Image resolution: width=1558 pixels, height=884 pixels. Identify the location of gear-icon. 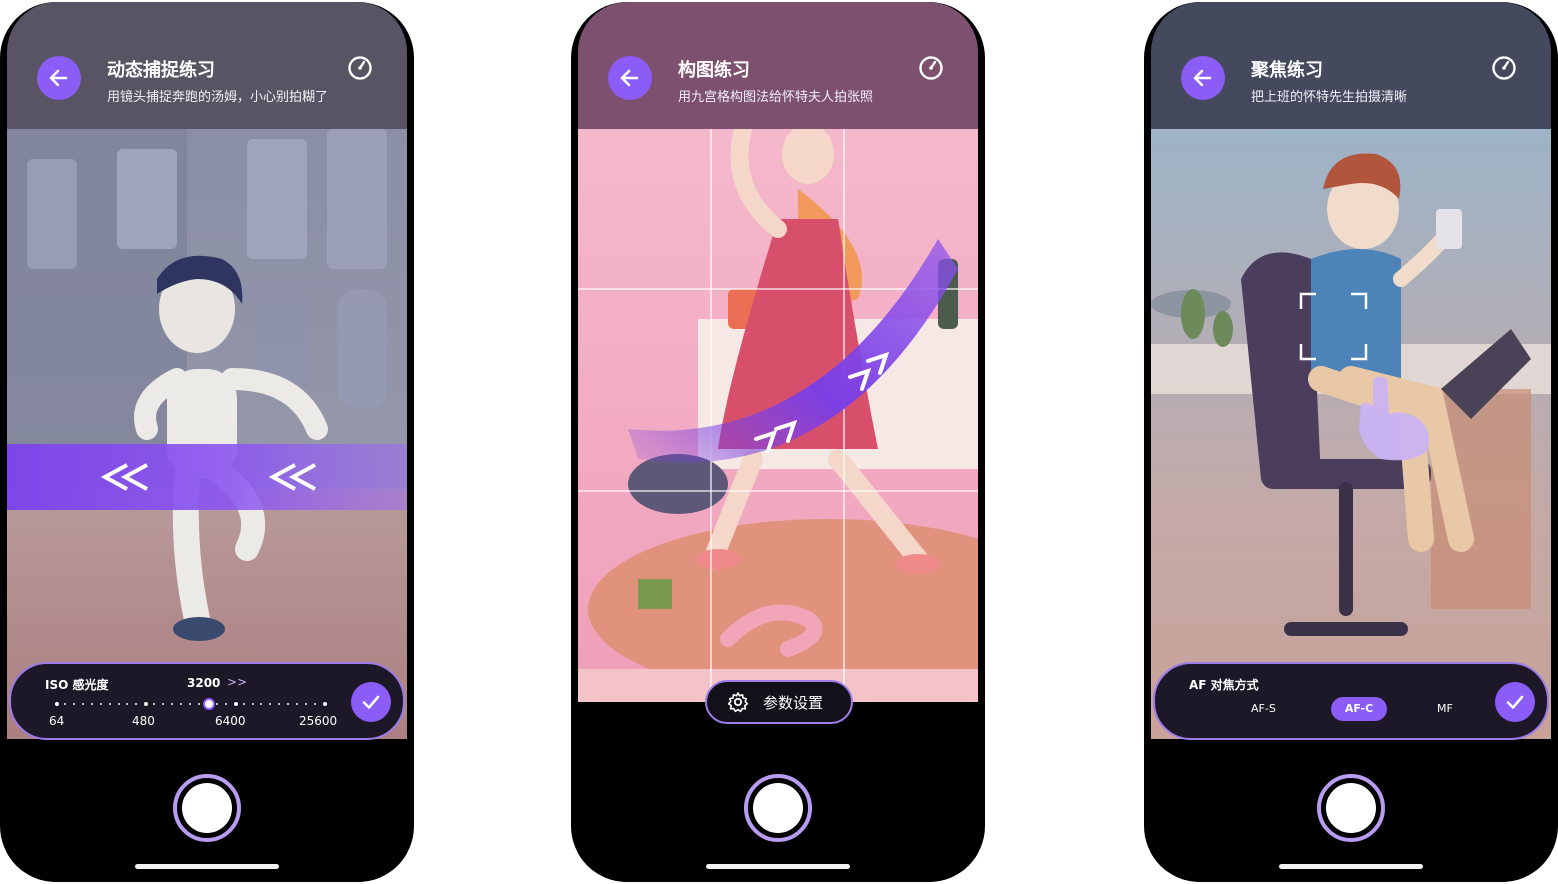
(738, 702).